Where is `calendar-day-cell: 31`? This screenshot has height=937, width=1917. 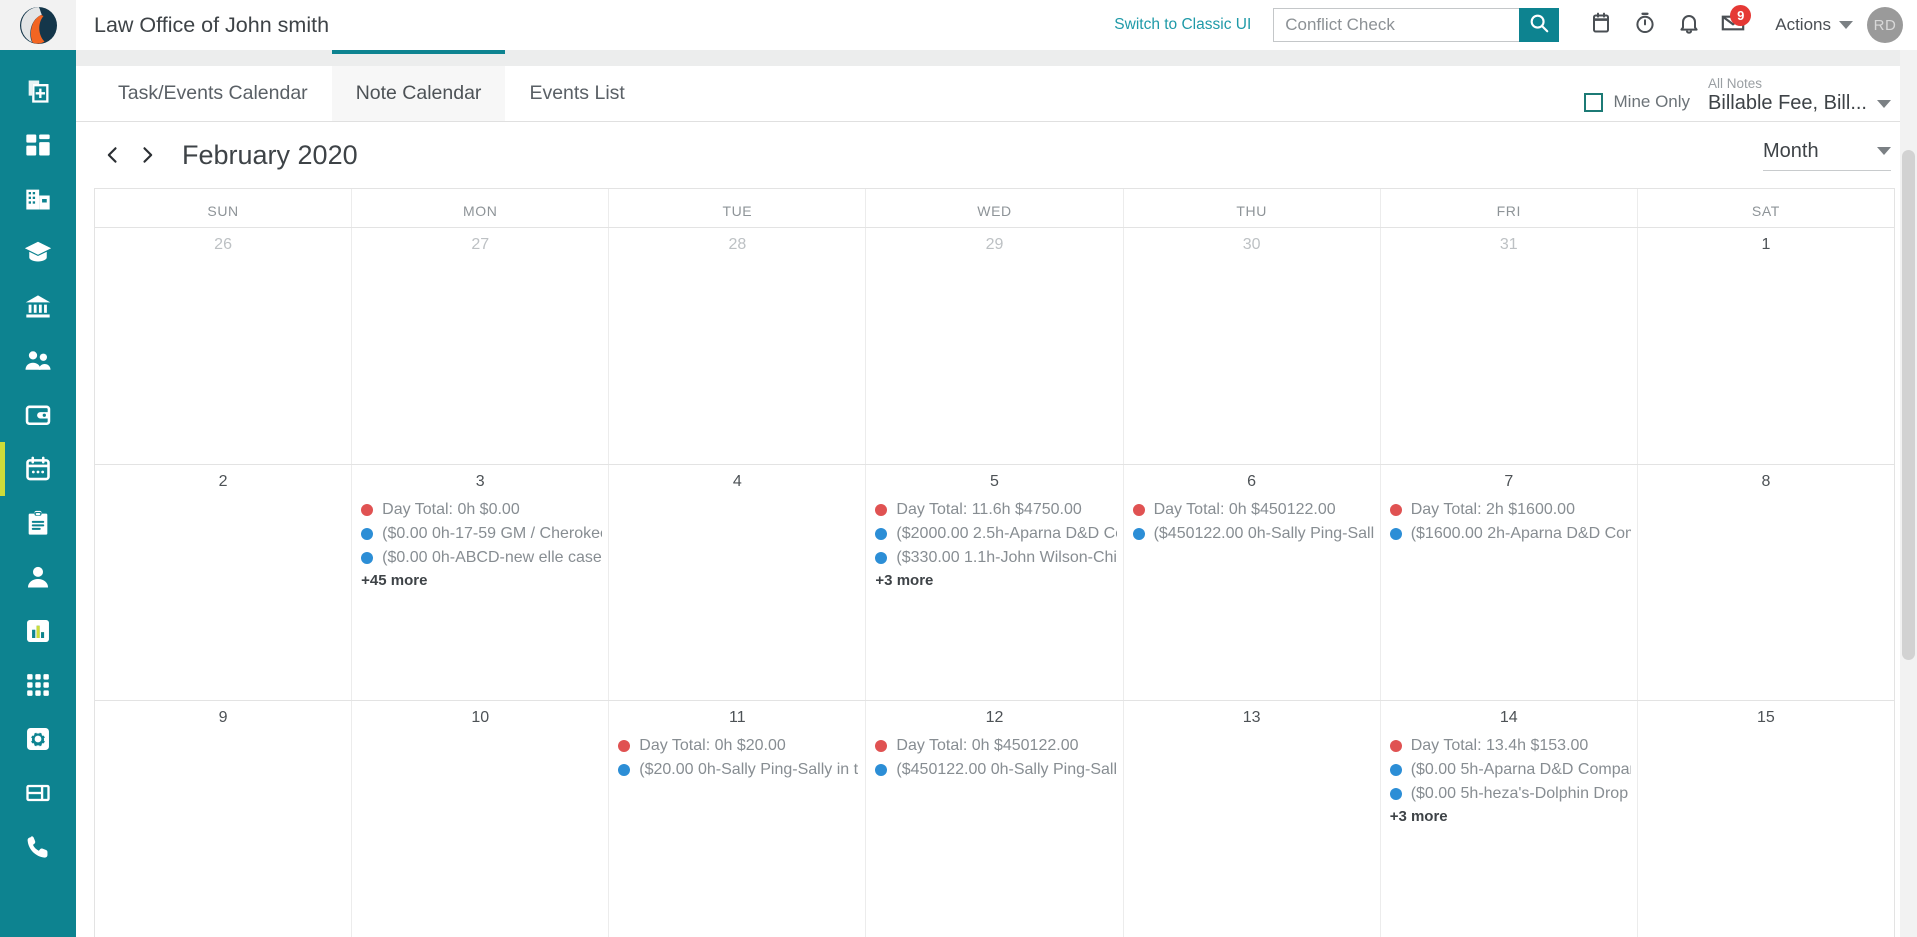 calendar-day-cell: 31 is located at coordinates (1508, 346).